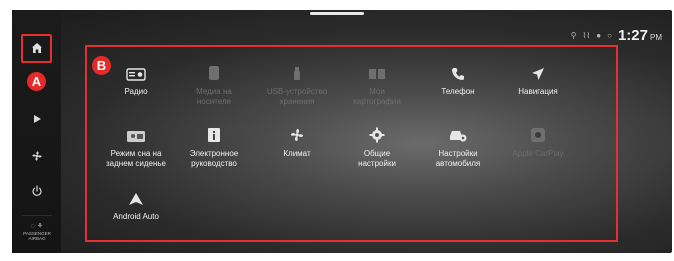 This screenshot has width=674, height=261. I want to click on app-tile-label: Общие настройки, so click(377, 158).